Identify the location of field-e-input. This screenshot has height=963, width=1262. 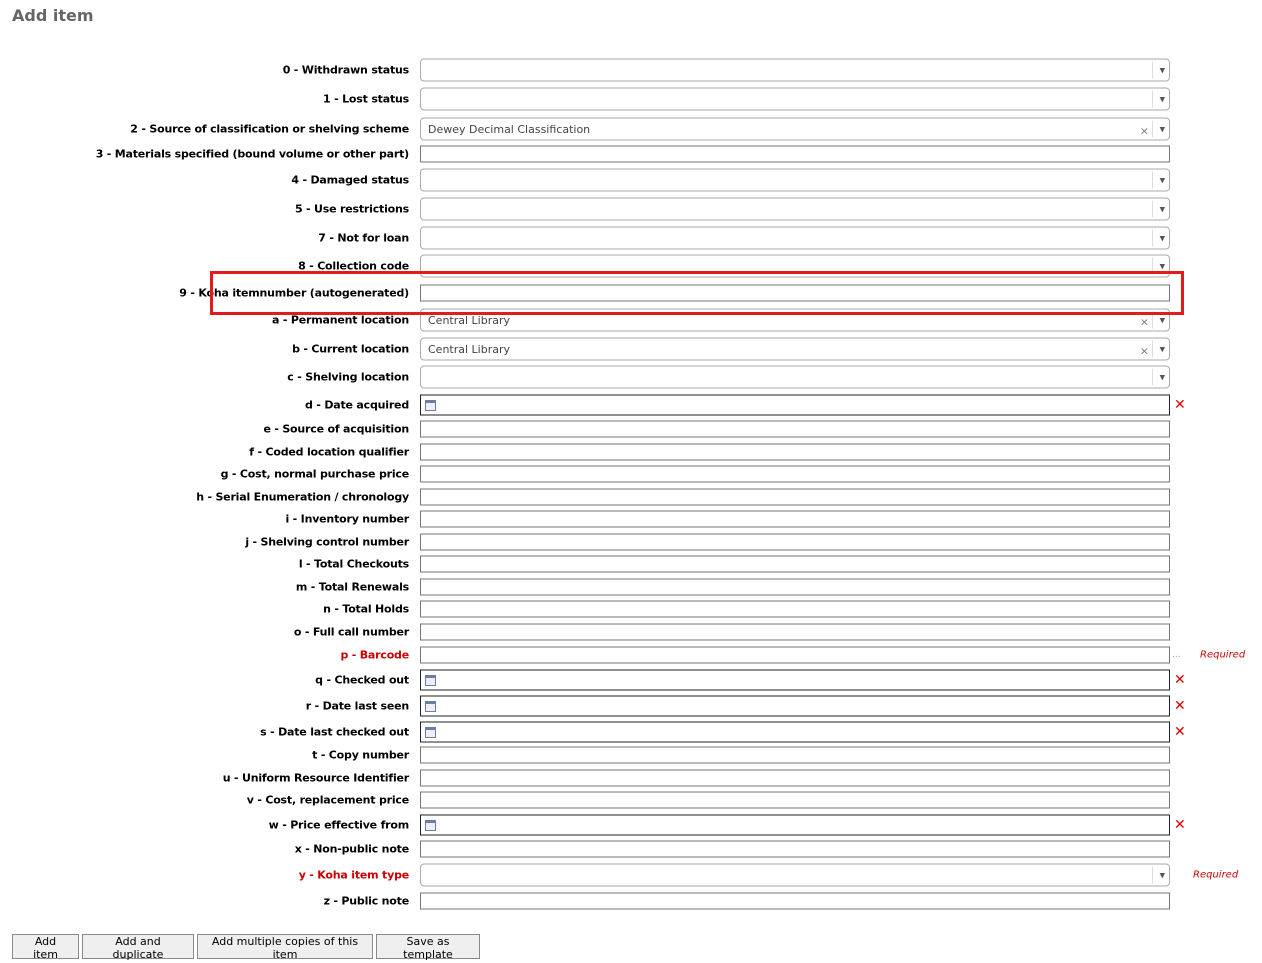
(795, 429).